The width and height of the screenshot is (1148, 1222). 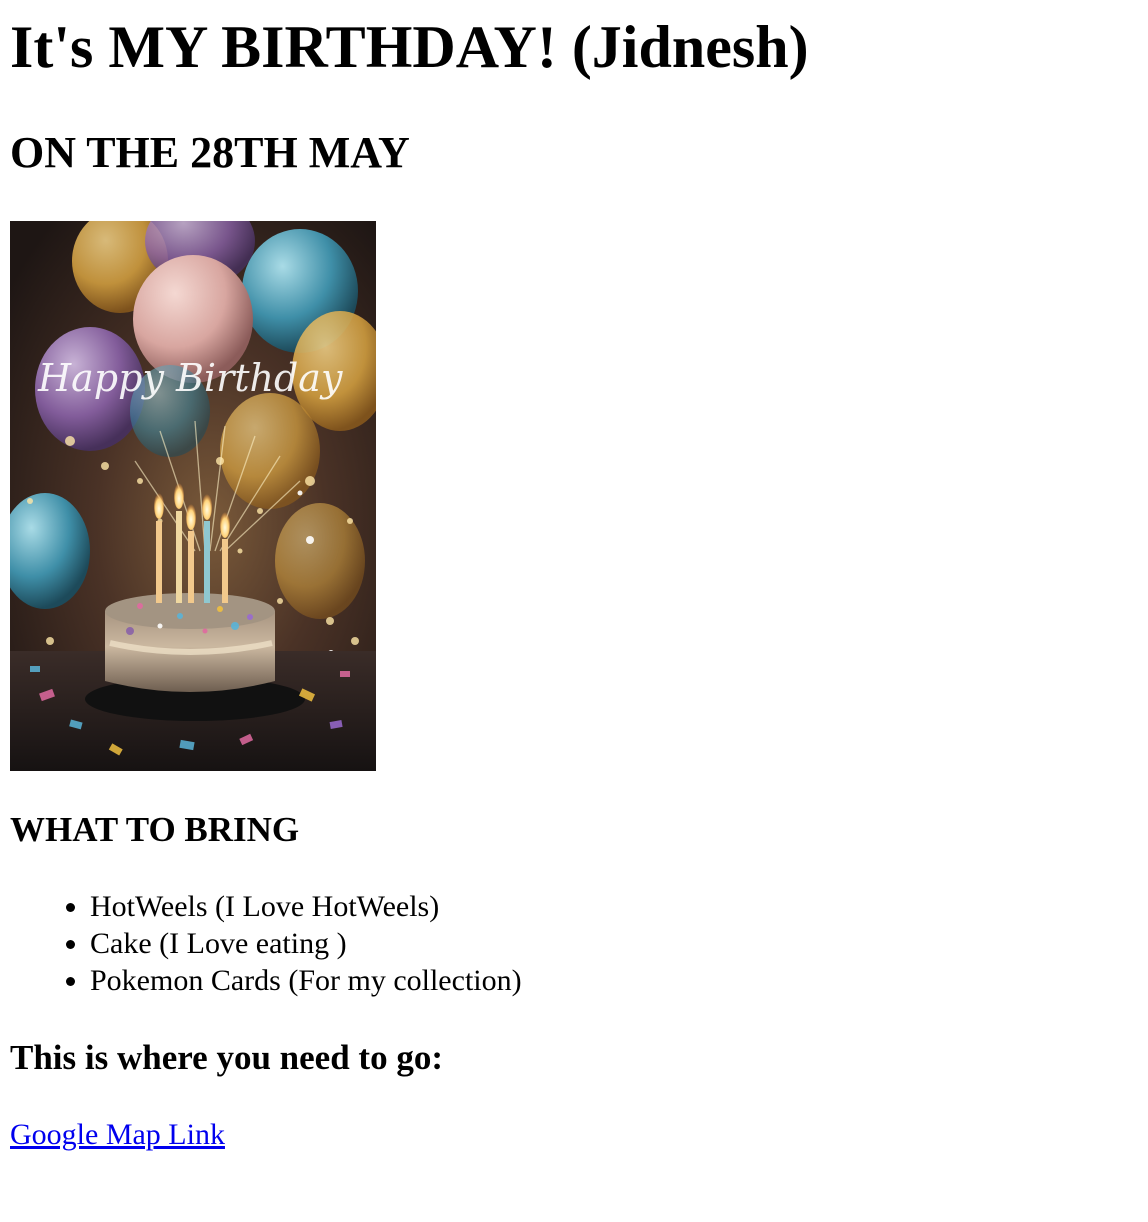 What do you see at coordinates (210, 152) in the screenshot?
I see `date-heading: ON THE 28TH MAY` at bounding box center [210, 152].